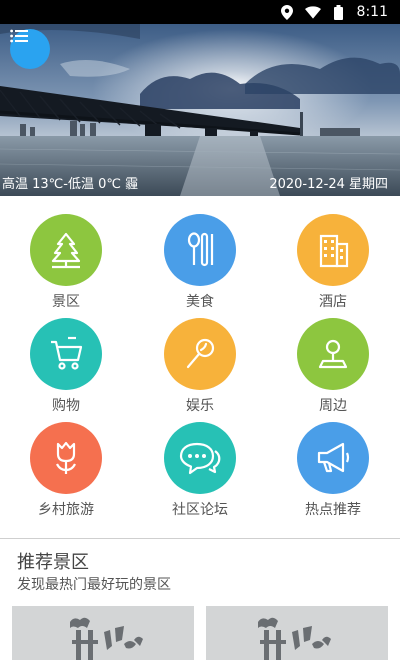 The height and width of the screenshot is (660, 400). I want to click on category-label: 社区论坛, so click(200, 510).